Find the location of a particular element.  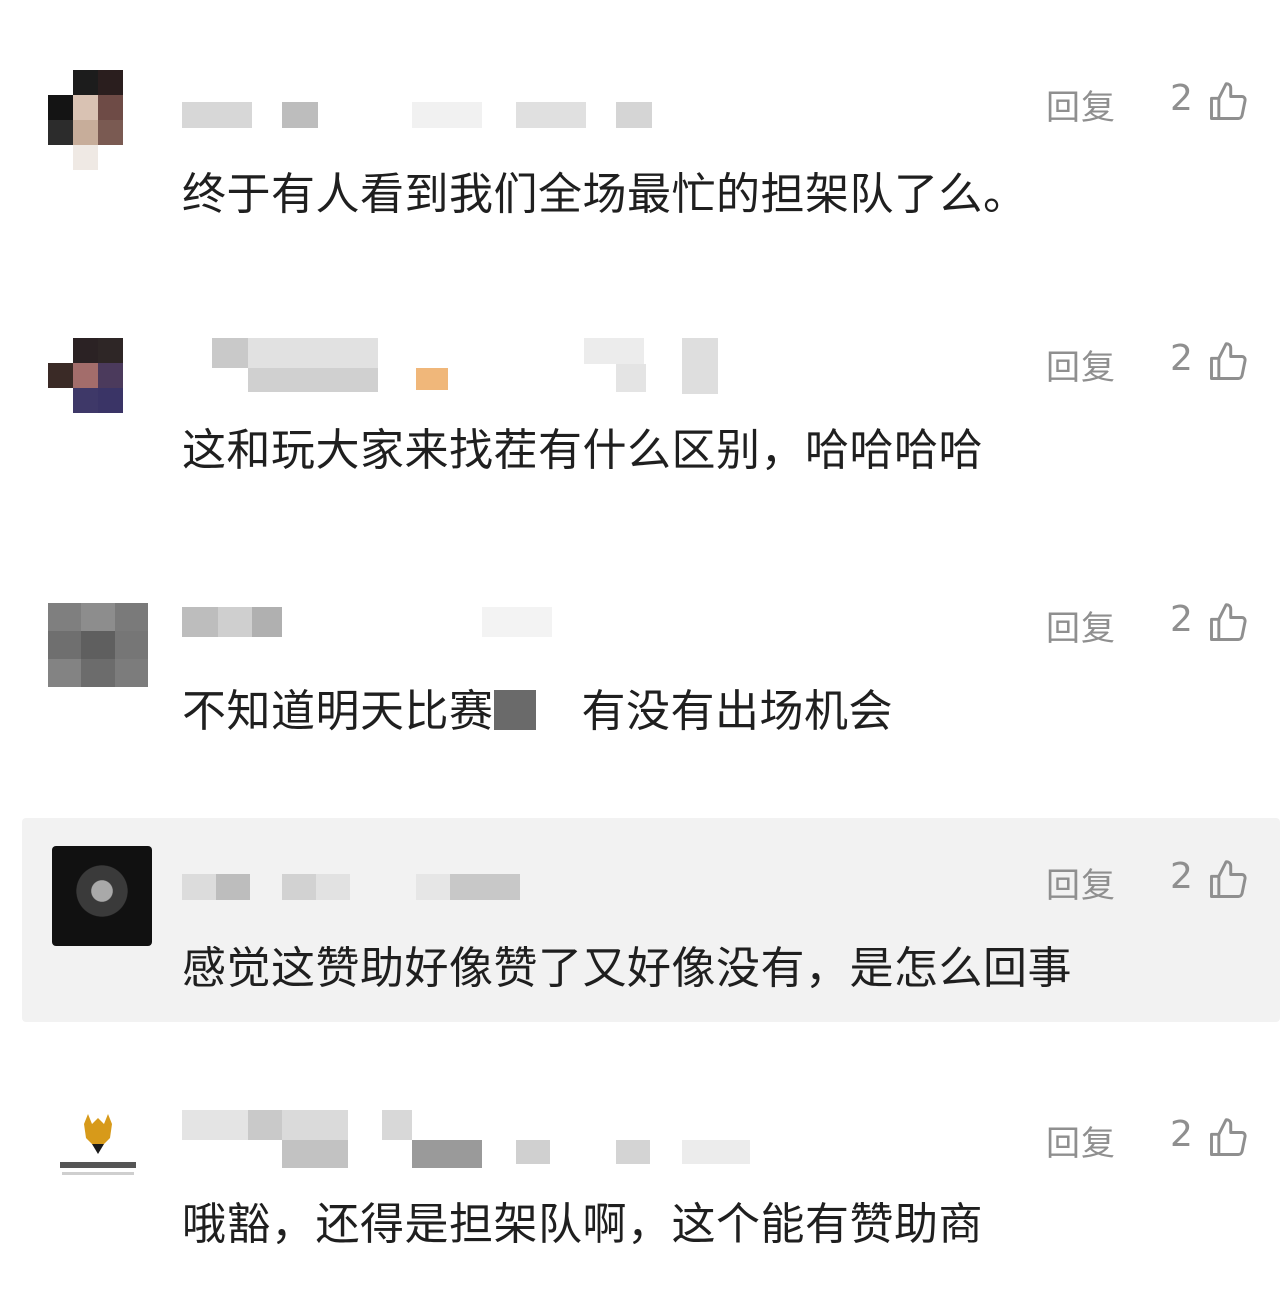

comment-text: 这和玩大家来找茬有什么区别，哈哈哈哈 is located at coordinates (582, 450).